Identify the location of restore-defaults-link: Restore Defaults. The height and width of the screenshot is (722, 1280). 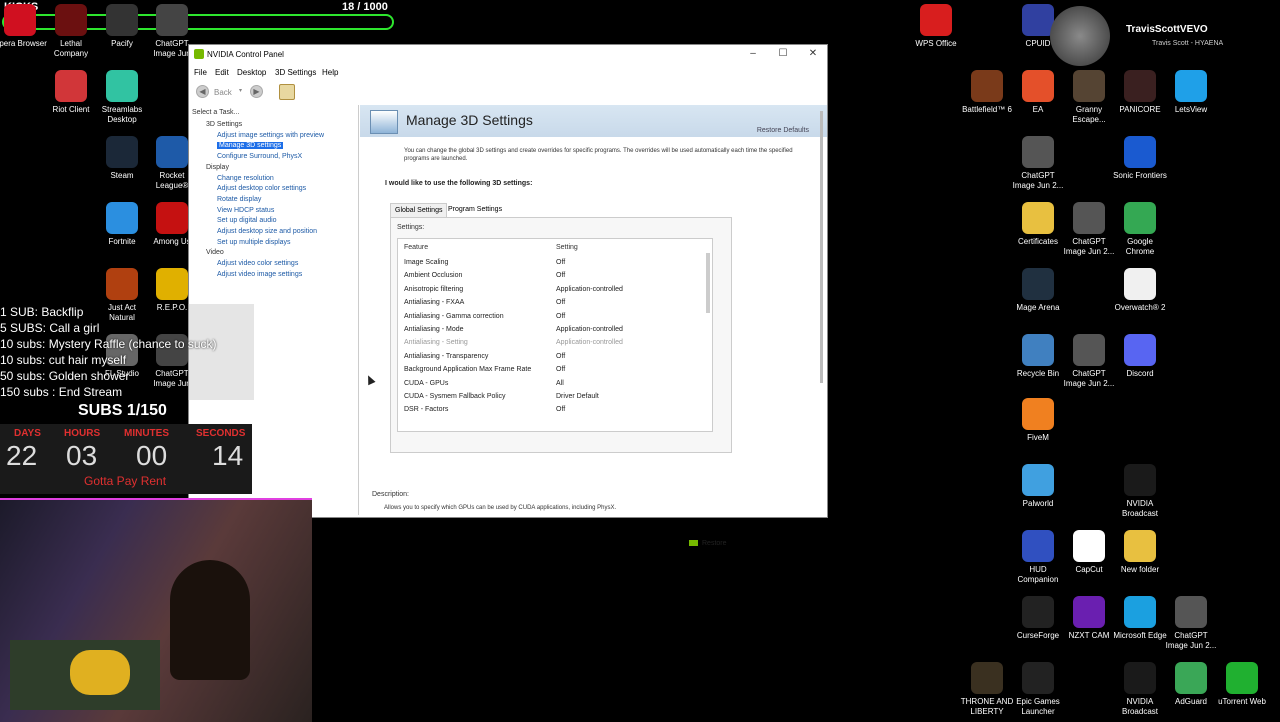
(783, 130).